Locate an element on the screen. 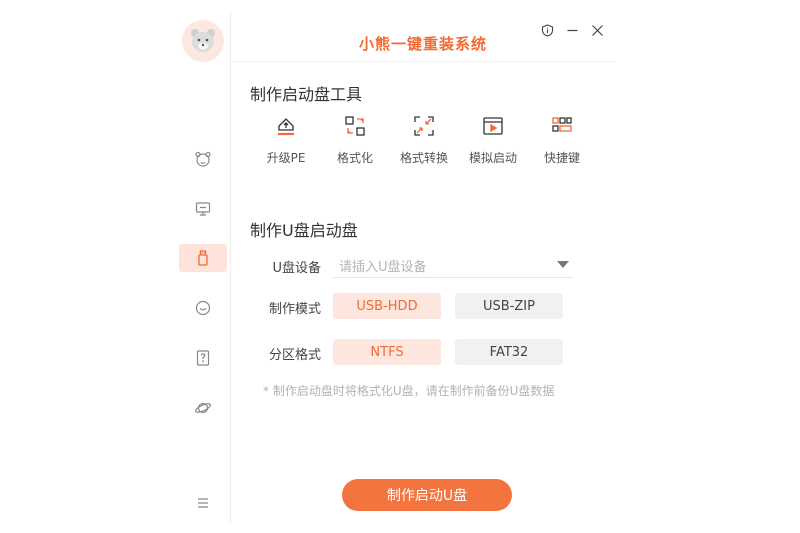  sidebar-item-usb is located at coordinates (203, 258).